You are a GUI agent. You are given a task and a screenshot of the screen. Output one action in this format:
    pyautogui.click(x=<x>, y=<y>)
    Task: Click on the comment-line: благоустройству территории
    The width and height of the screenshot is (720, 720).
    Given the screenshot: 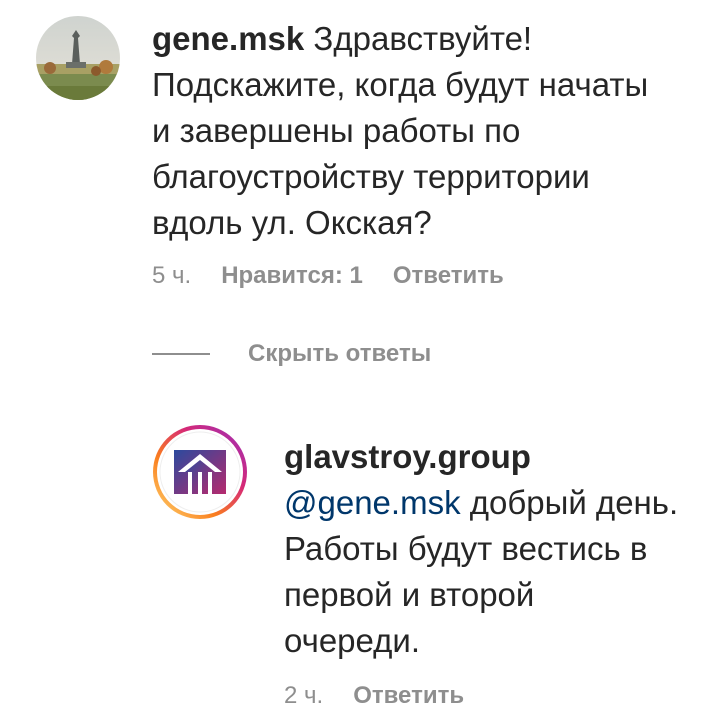 What is the action you would take?
    pyautogui.click(x=371, y=176)
    